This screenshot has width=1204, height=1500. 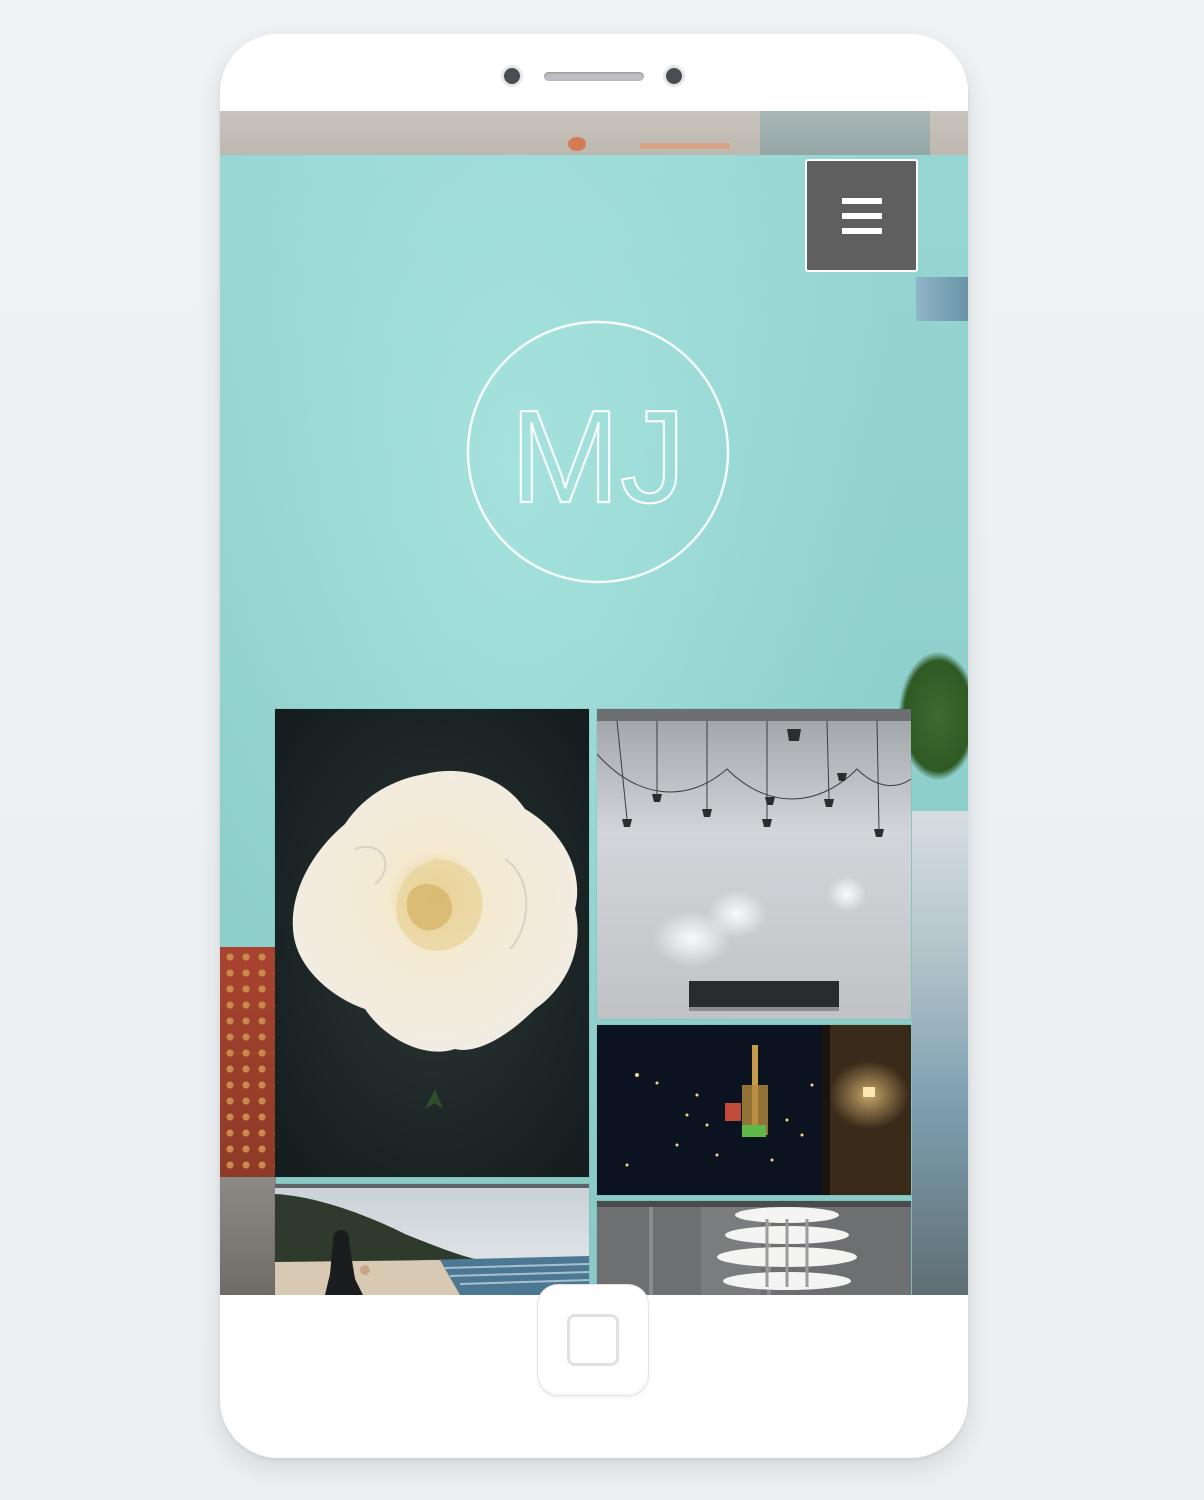 I want to click on logo-circle-icon: MJ, so click(x=598, y=452).